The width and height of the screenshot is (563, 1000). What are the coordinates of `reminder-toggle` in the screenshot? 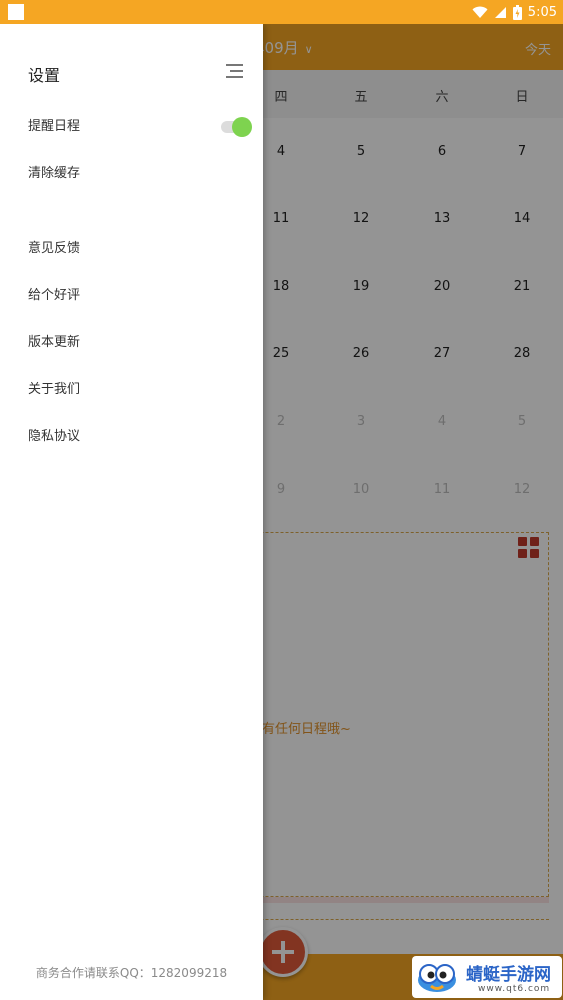 It's located at (236, 127).